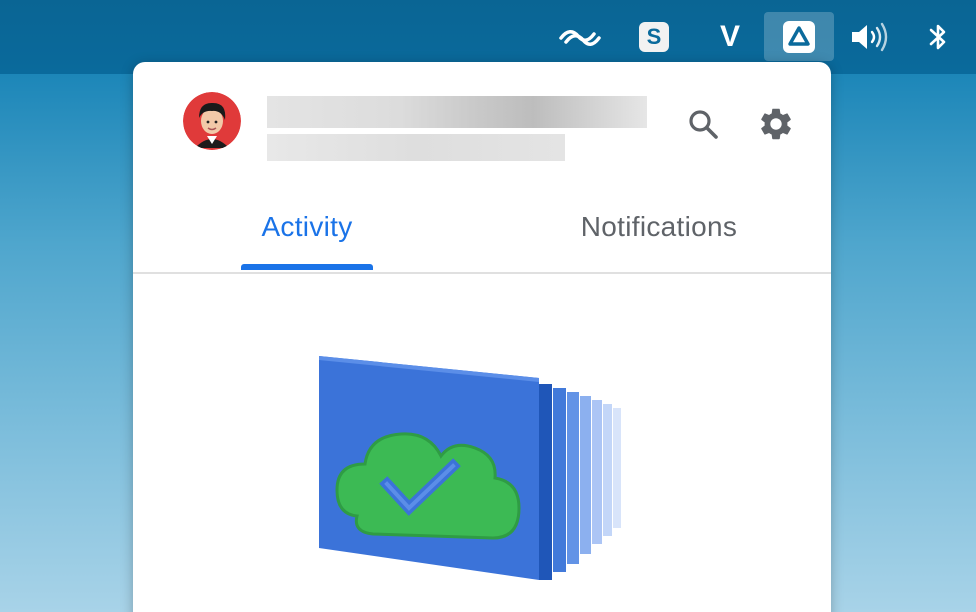 The height and width of the screenshot is (612, 976). I want to click on active-tab-indicator, so click(307, 267).